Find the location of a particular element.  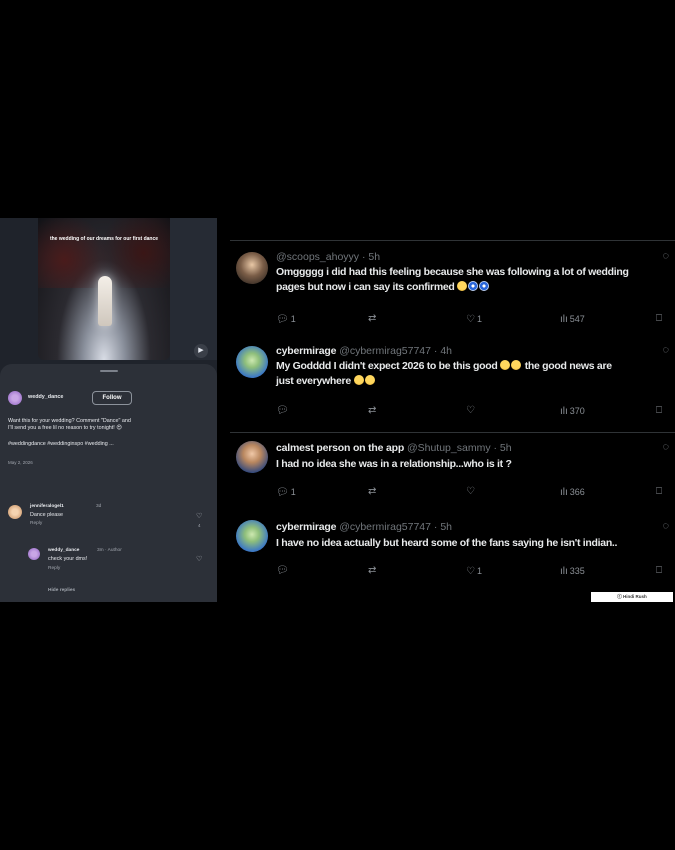

views-icon: ılı 547 is located at coordinates (572, 319).